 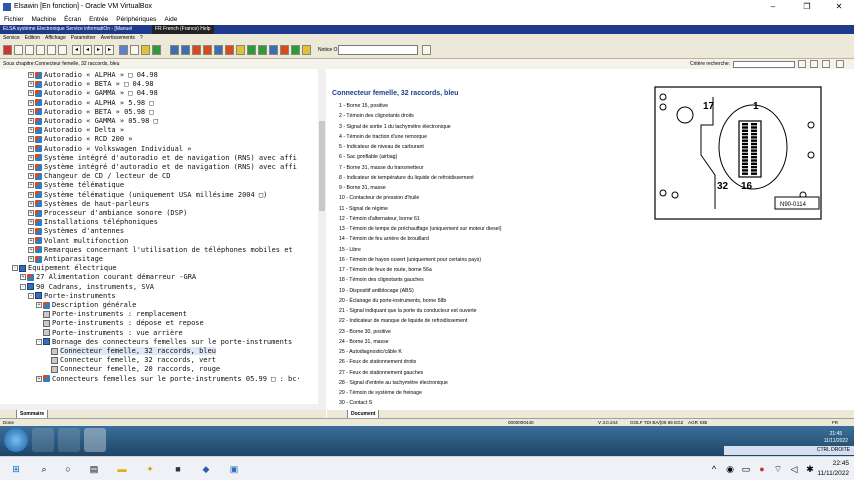 I want to click on menu-peripheriques: Périphériques, so click(x=136, y=19).